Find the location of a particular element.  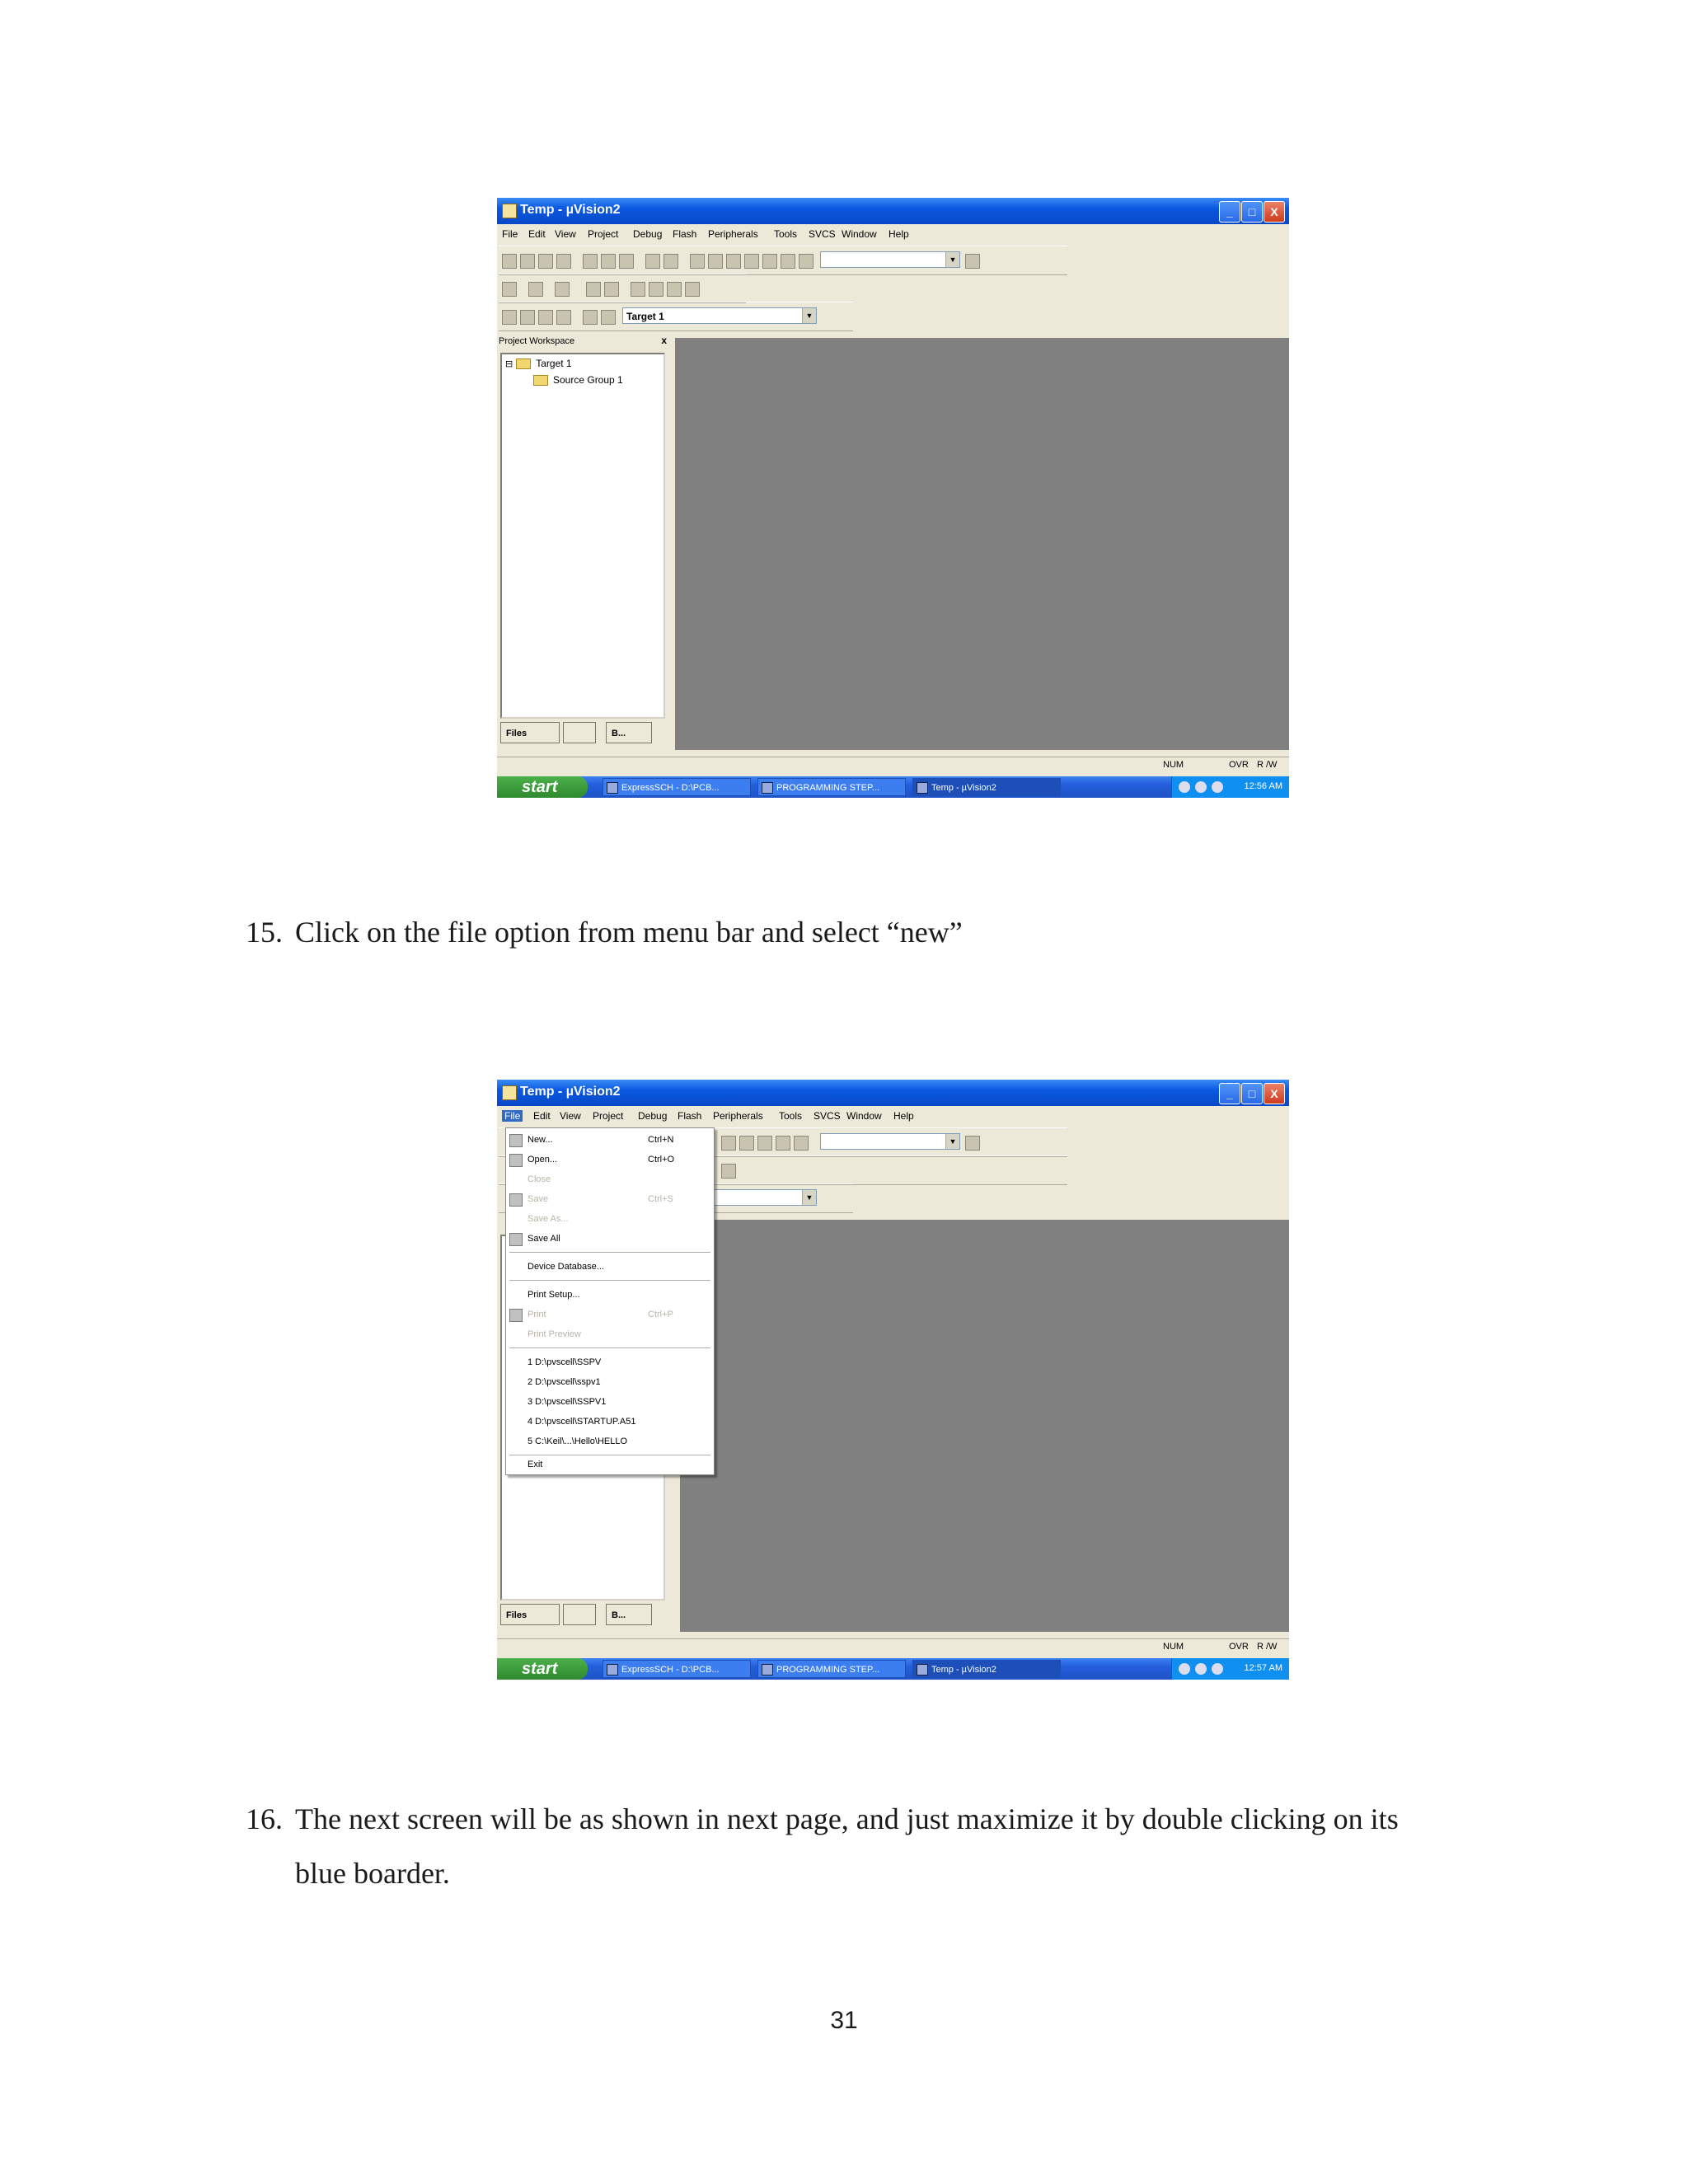

start-button: start is located at coordinates (542, 787).